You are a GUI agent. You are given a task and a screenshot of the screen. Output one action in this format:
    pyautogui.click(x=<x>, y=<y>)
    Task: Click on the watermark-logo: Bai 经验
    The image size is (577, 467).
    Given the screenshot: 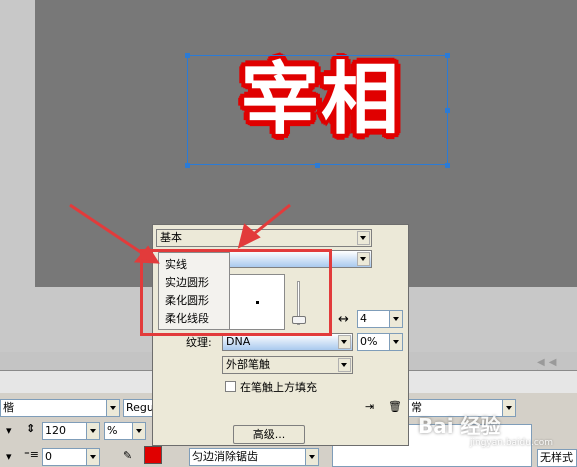 What is the action you would take?
    pyautogui.click(x=459, y=426)
    